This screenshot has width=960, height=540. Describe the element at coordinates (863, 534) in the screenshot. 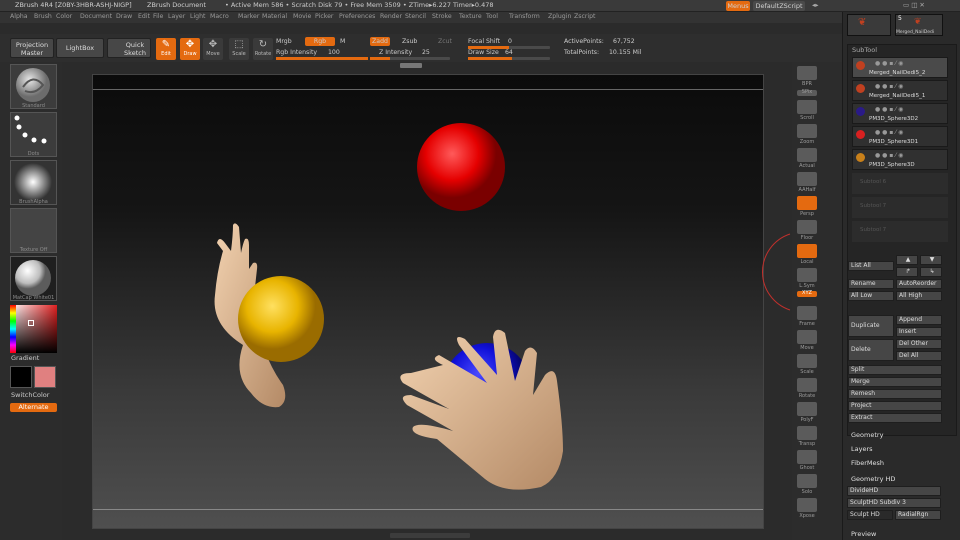

I see `preview-header: Preview` at that location.